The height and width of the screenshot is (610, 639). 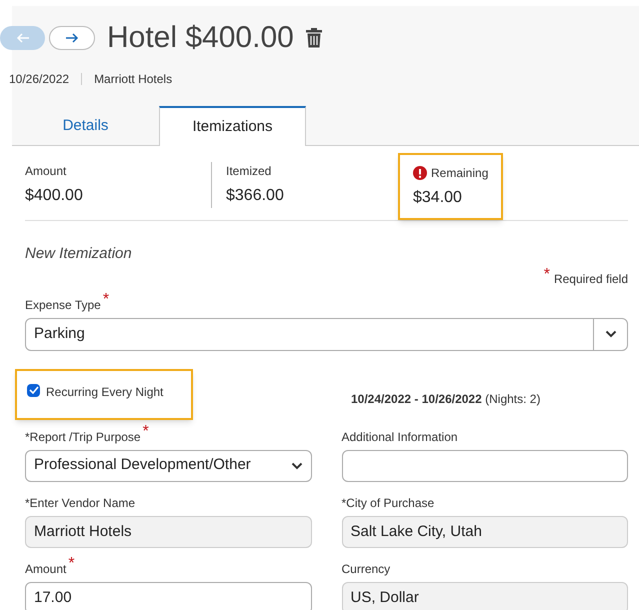 I want to click on summary-value: $34.00, so click(x=438, y=198).